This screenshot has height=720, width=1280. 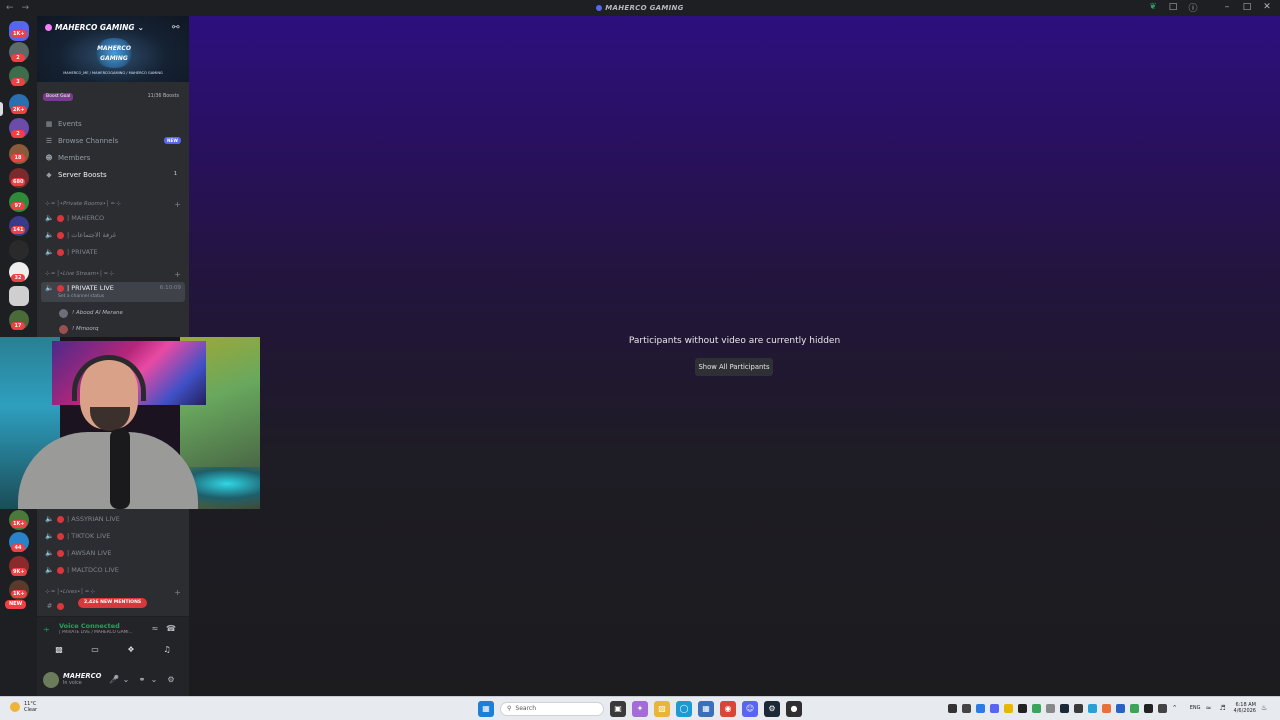 I want to click on volume-icon: ♬, so click(x=1224, y=708).